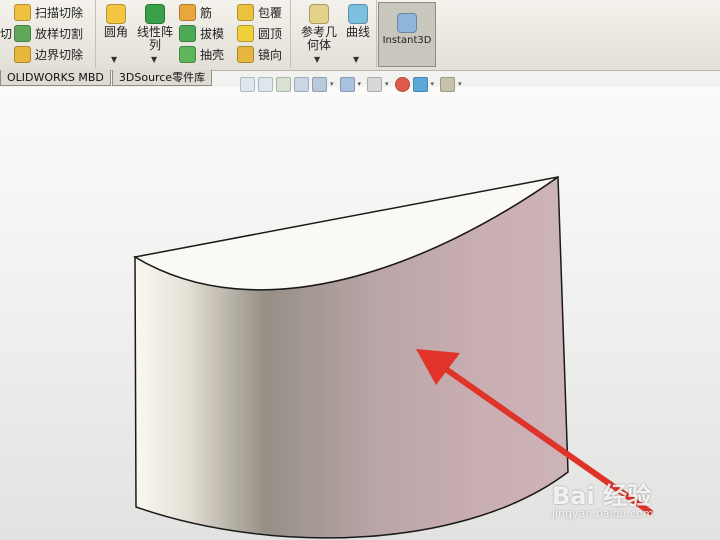 The width and height of the screenshot is (720, 540). I want to click on edit-appearance-icon, so click(402, 84).